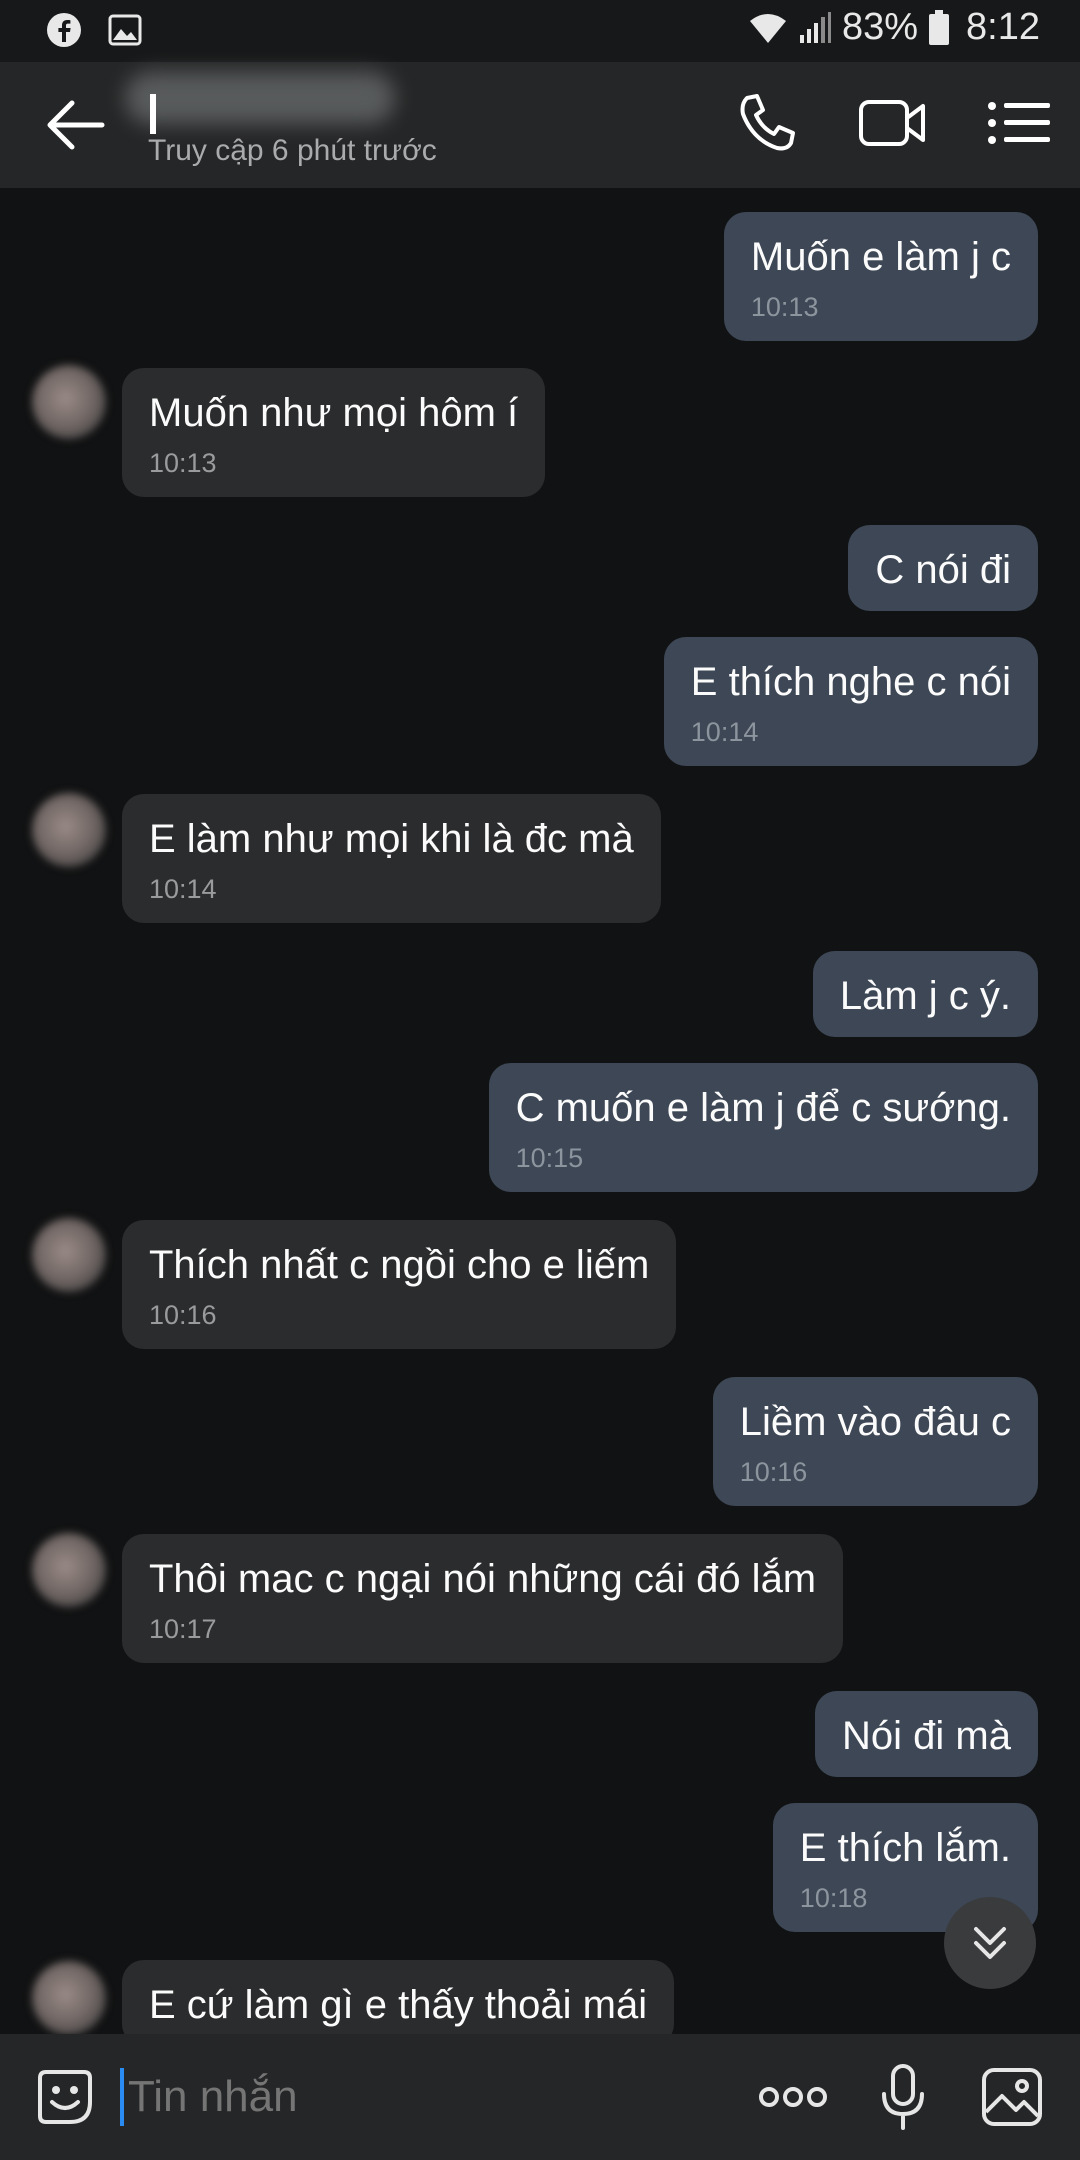 This screenshot has width=1080, height=2160. Describe the element at coordinates (391, 839) in the screenshot. I see `message-text: E làm như mọi khi là đc mà` at that location.